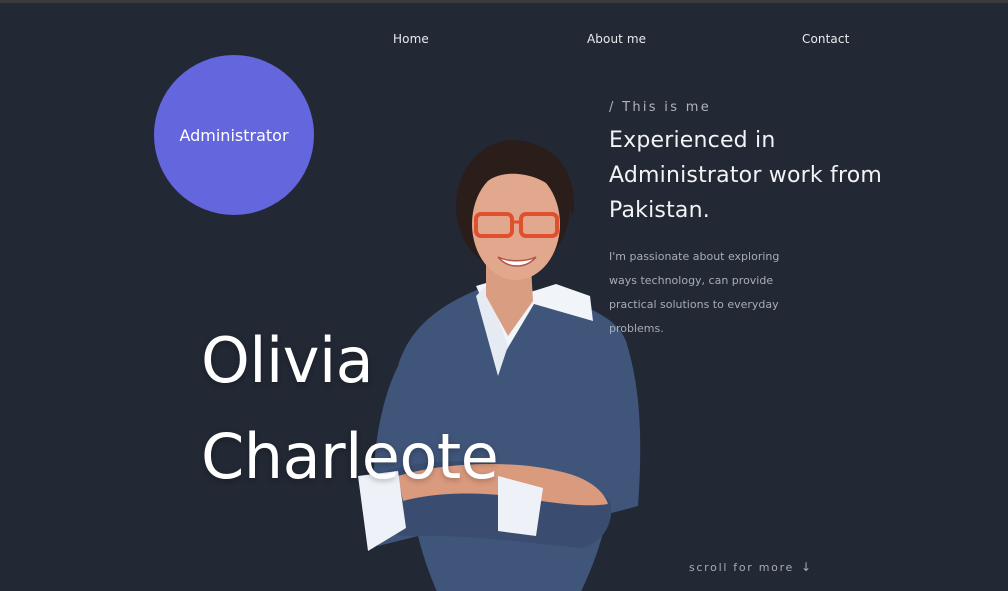 The image size is (1008, 591). What do you see at coordinates (616, 39) in the screenshot?
I see `nav-about-link: About me` at bounding box center [616, 39].